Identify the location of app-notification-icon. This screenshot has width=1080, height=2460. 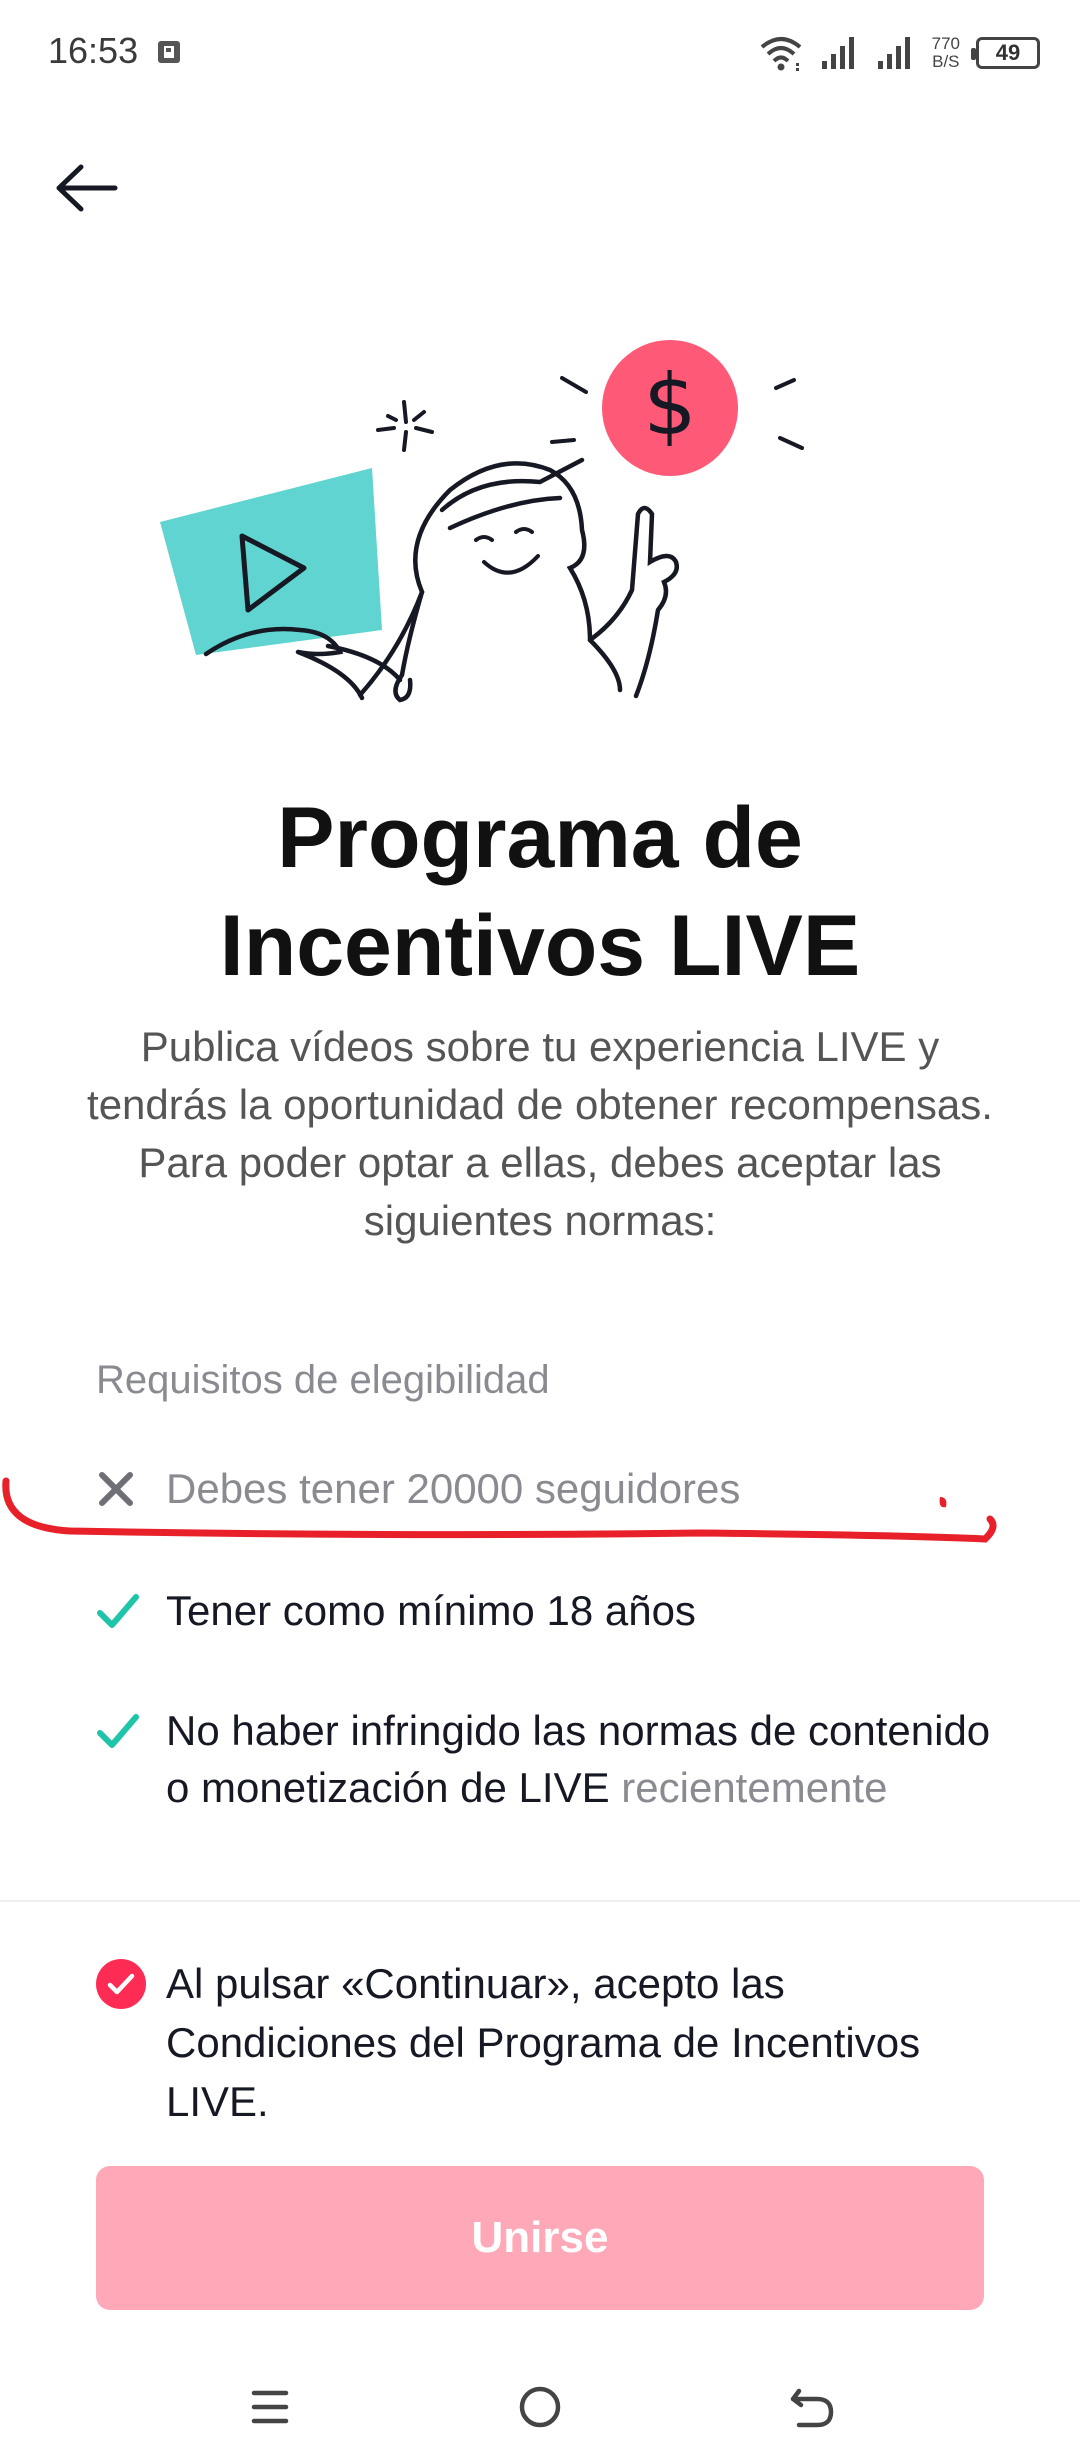
(169, 52).